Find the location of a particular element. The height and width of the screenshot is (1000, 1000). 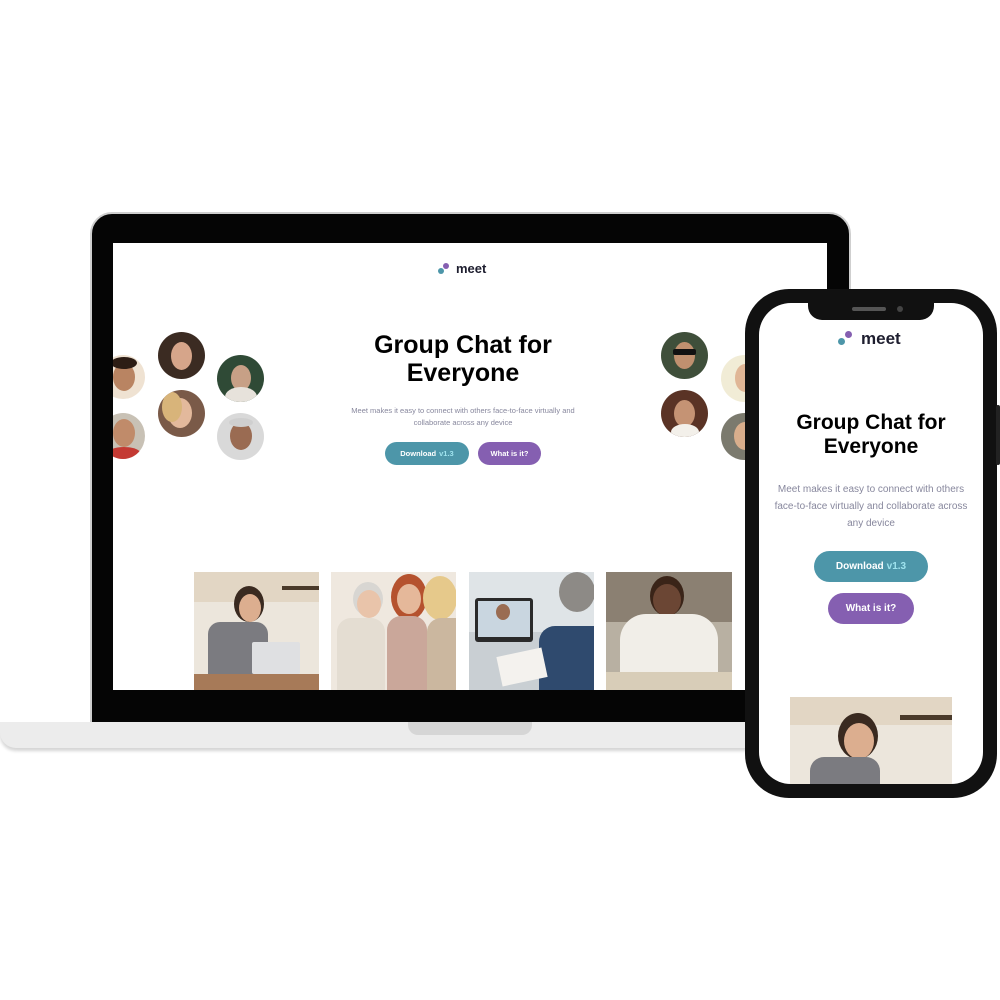

photo-women-phone is located at coordinates (393, 631).